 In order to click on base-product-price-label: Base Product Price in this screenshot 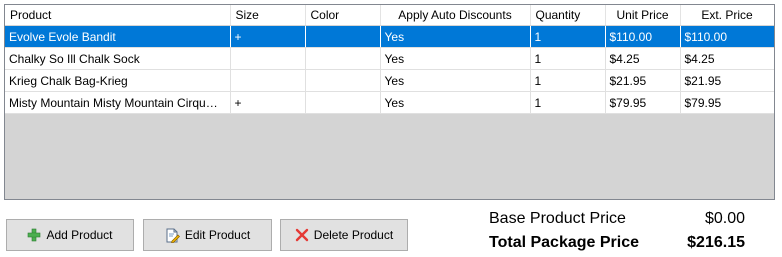, I will do `click(557, 218)`.